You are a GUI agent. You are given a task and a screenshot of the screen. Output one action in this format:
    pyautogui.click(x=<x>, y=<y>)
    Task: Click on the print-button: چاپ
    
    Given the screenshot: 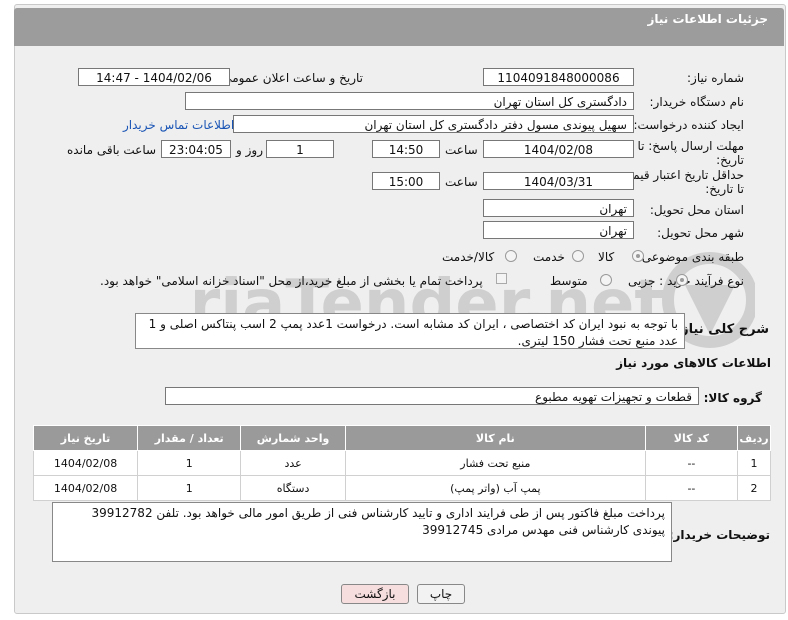 What is the action you would take?
    pyautogui.click(x=441, y=594)
    